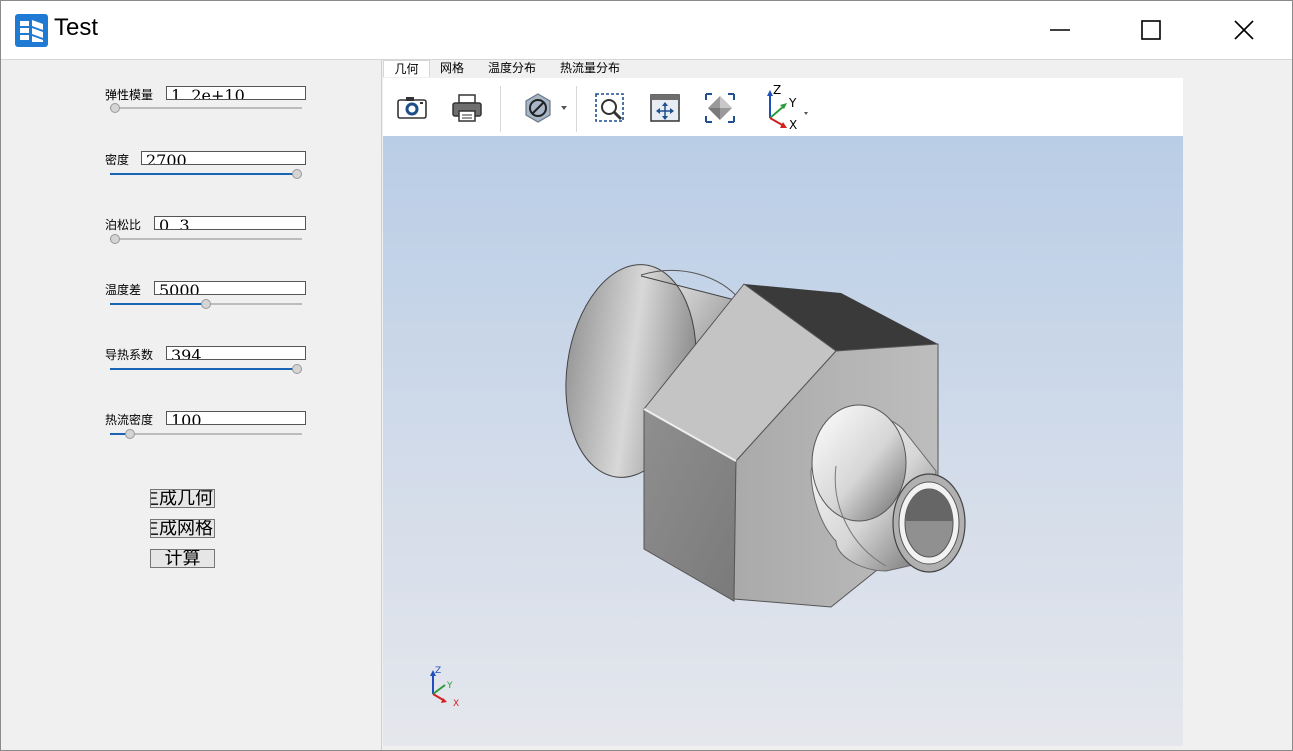  I want to click on axes-view-icon: Z Y X, so click(785, 108).